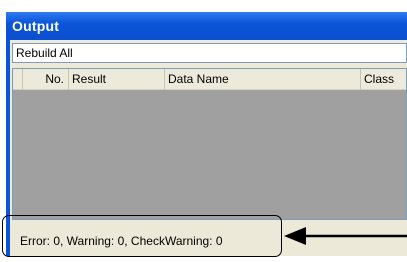 The width and height of the screenshot is (407, 262). What do you see at coordinates (383, 79) in the screenshot?
I see `column-header-class: Class` at bounding box center [383, 79].